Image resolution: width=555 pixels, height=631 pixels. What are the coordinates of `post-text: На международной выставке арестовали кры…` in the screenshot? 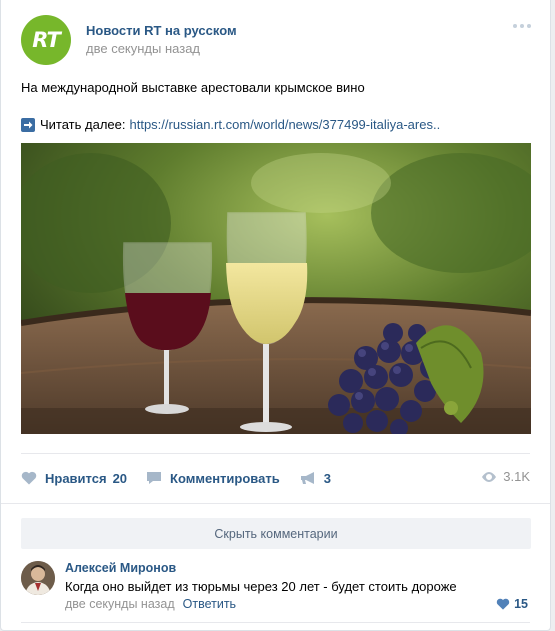 It's located at (193, 87).